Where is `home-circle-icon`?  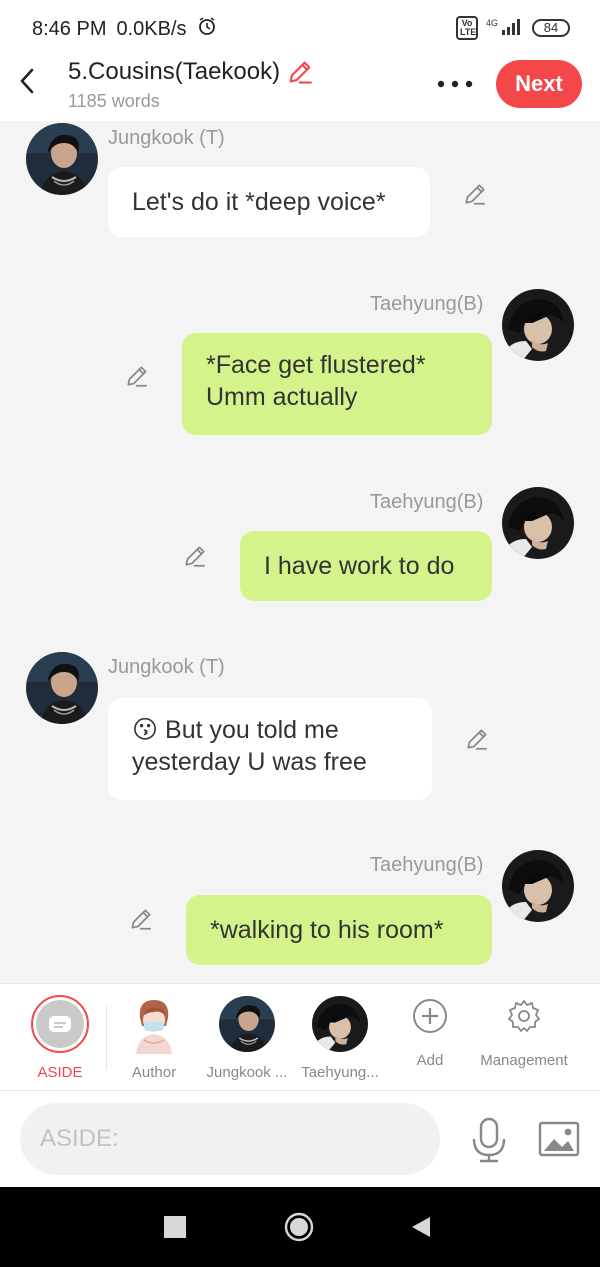 home-circle-icon is located at coordinates (299, 1227).